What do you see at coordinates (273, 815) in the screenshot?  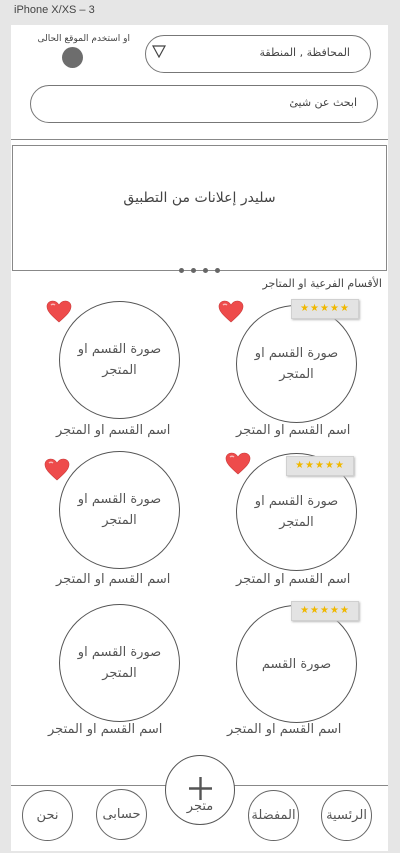 I see `nav-favorites: المفضلة` at bounding box center [273, 815].